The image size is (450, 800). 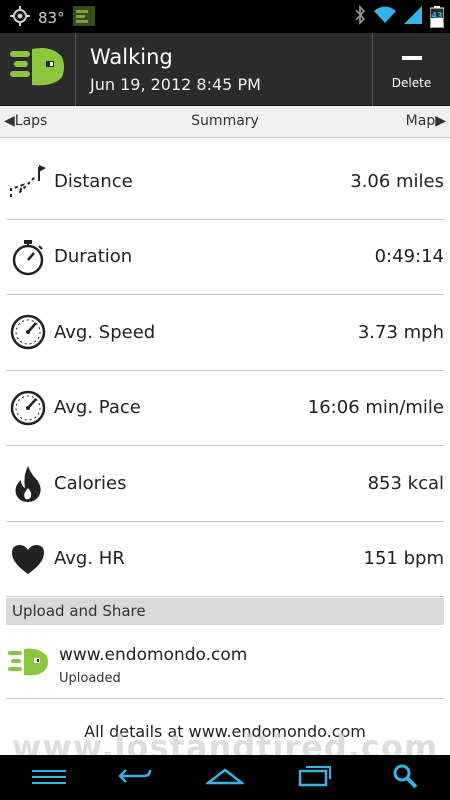 I want to click on tab-summary: Summary, so click(x=225, y=121).